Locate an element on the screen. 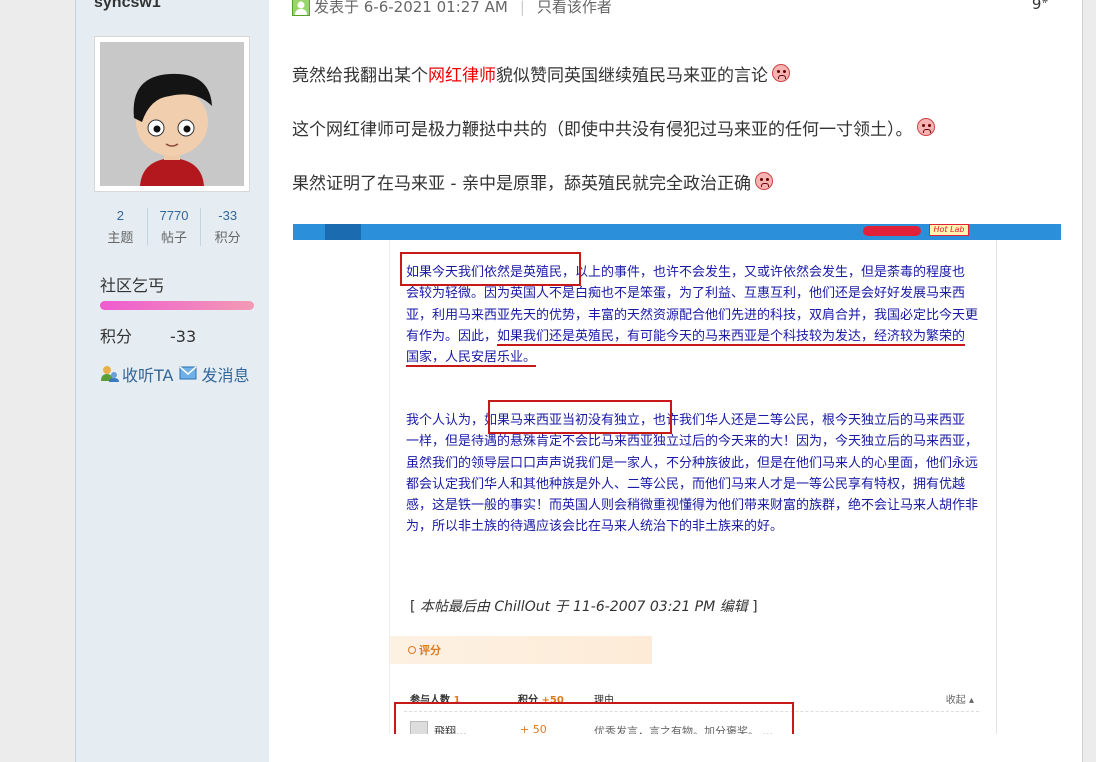 This screenshot has width=1096, height=762. post-paragraph-3: 果然证明了在马来亚 - 亲中是原罪，舔英殖民就完全政治正确 is located at coordinates (532, 184).